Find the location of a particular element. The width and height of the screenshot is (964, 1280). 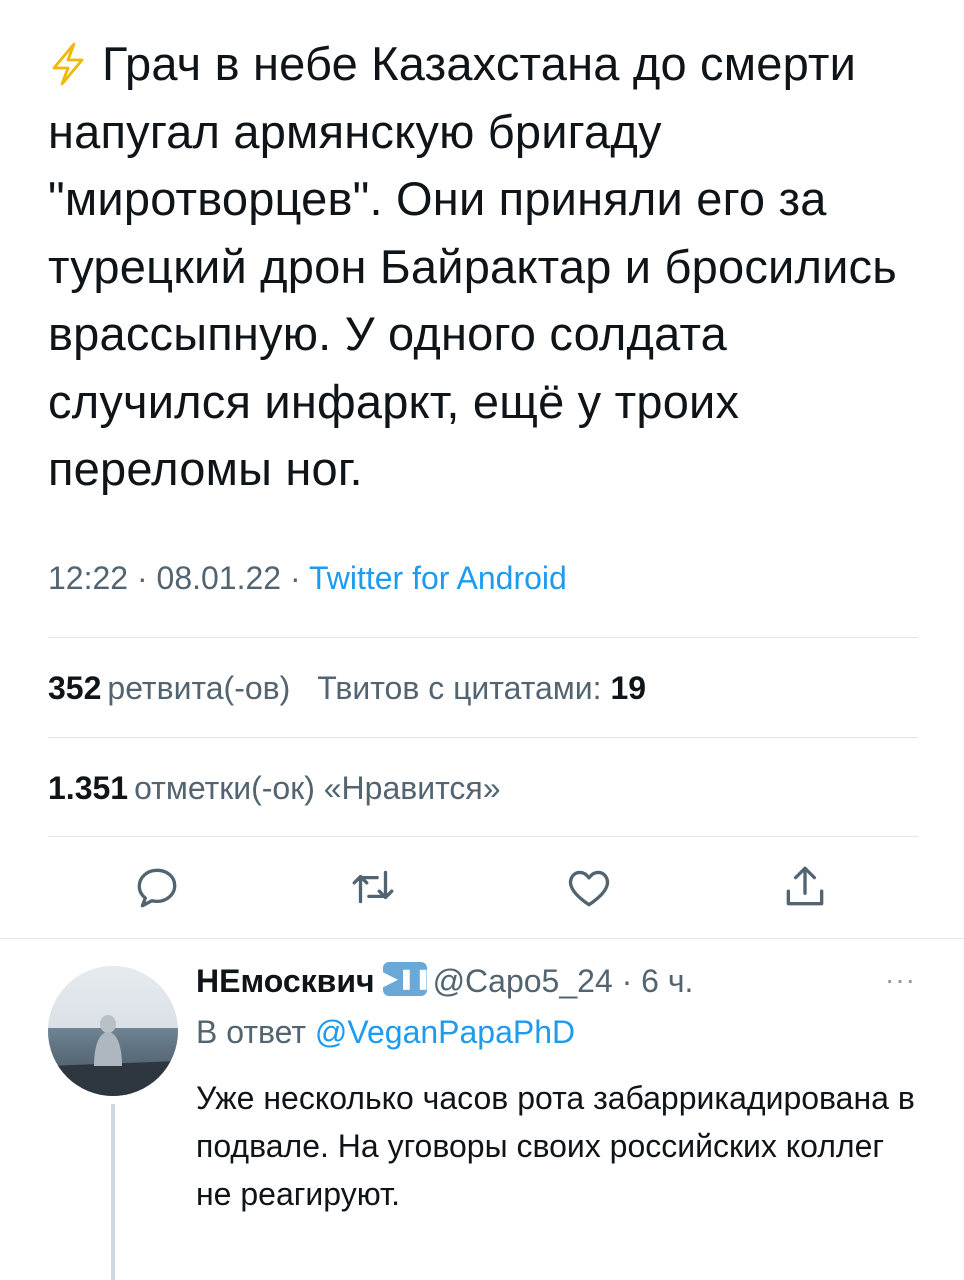

likes-stat: 1.351 отметки(-ок) «Нравится» is located at coordinates (274, 788).